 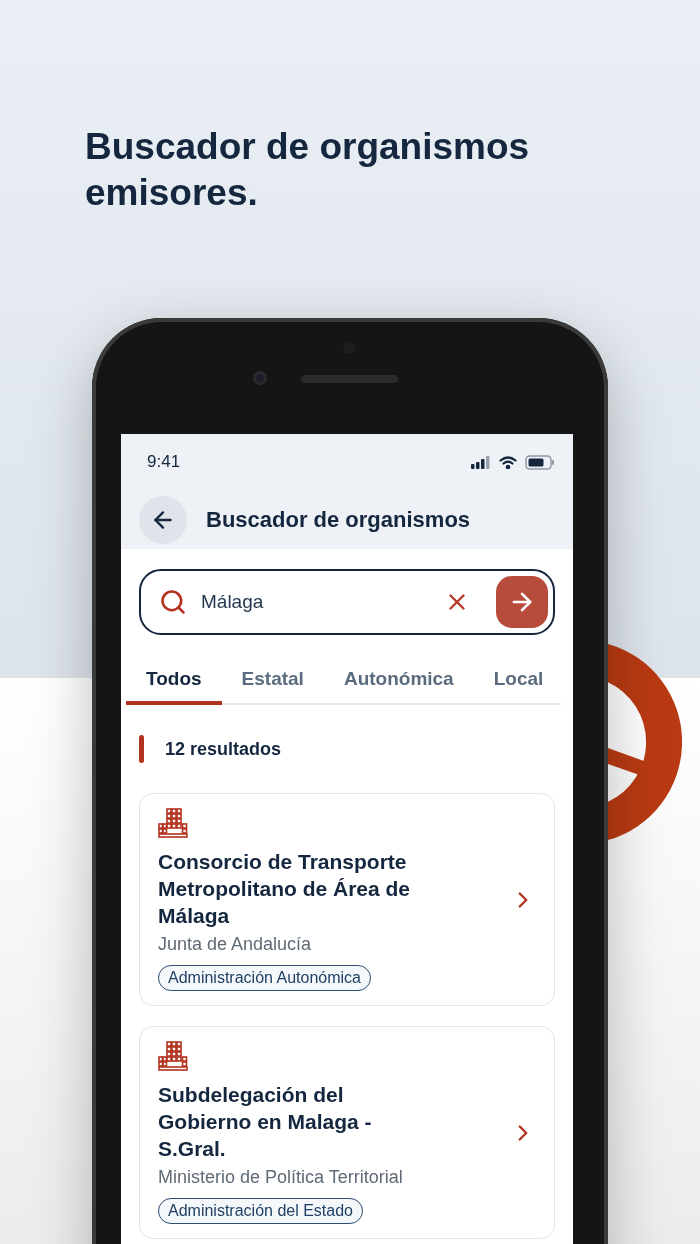 What do you see at coordinates (338, 519) in the screenshot?
I see `screen-title: Buscador de organismos` at bounding box center [338, 519].